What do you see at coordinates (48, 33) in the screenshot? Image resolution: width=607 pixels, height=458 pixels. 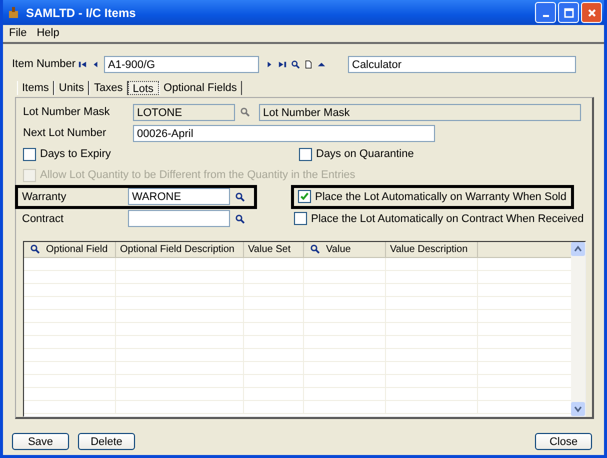 I see `menu-item: Help` at bounding box center [48, 33].